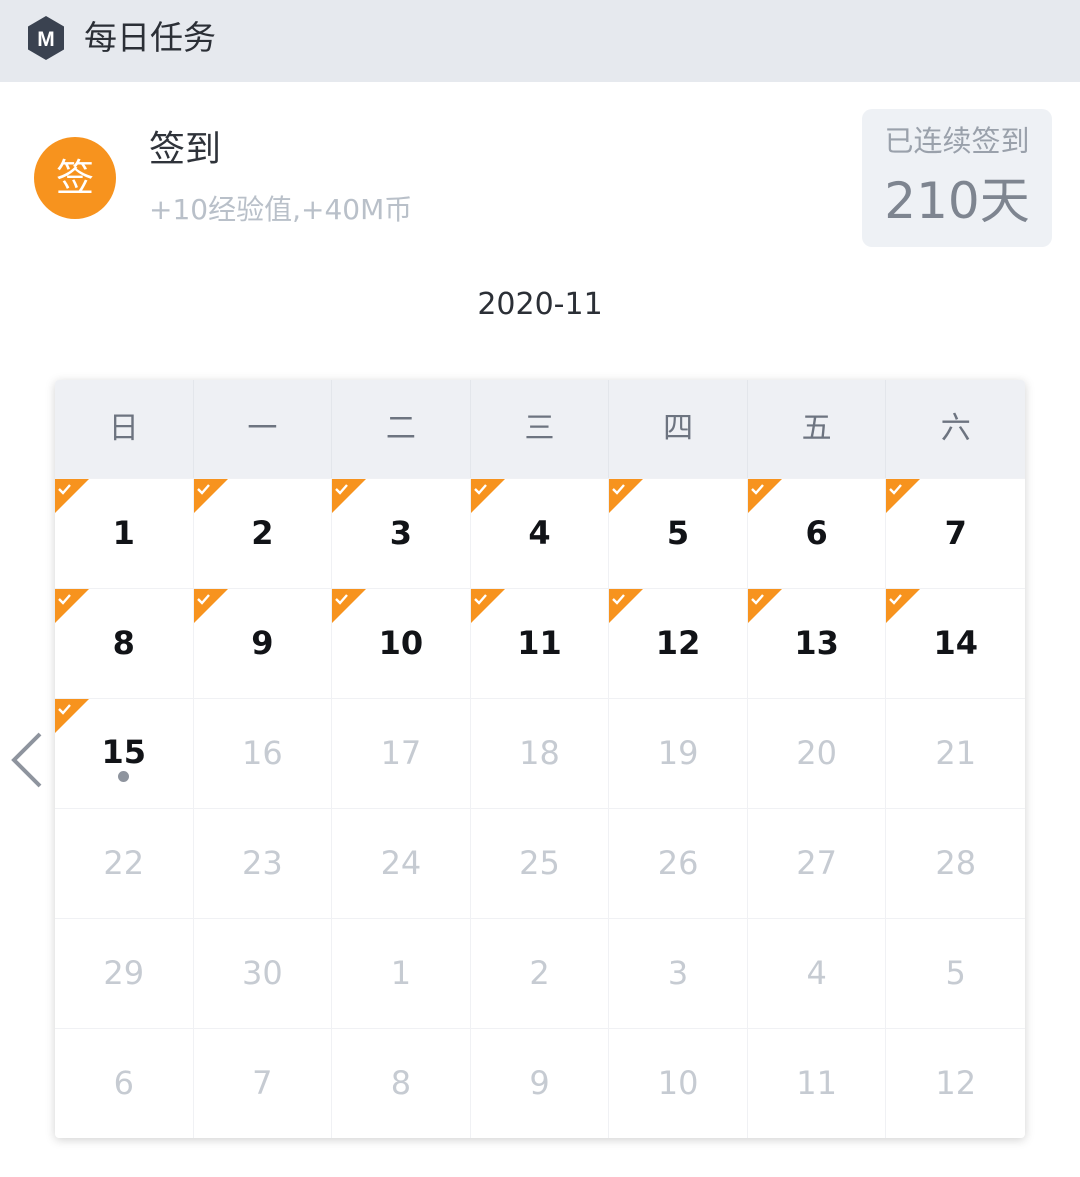 This screenshot has height=1177, width=1080. I want to click on day-number: 1, so click(123, 533).